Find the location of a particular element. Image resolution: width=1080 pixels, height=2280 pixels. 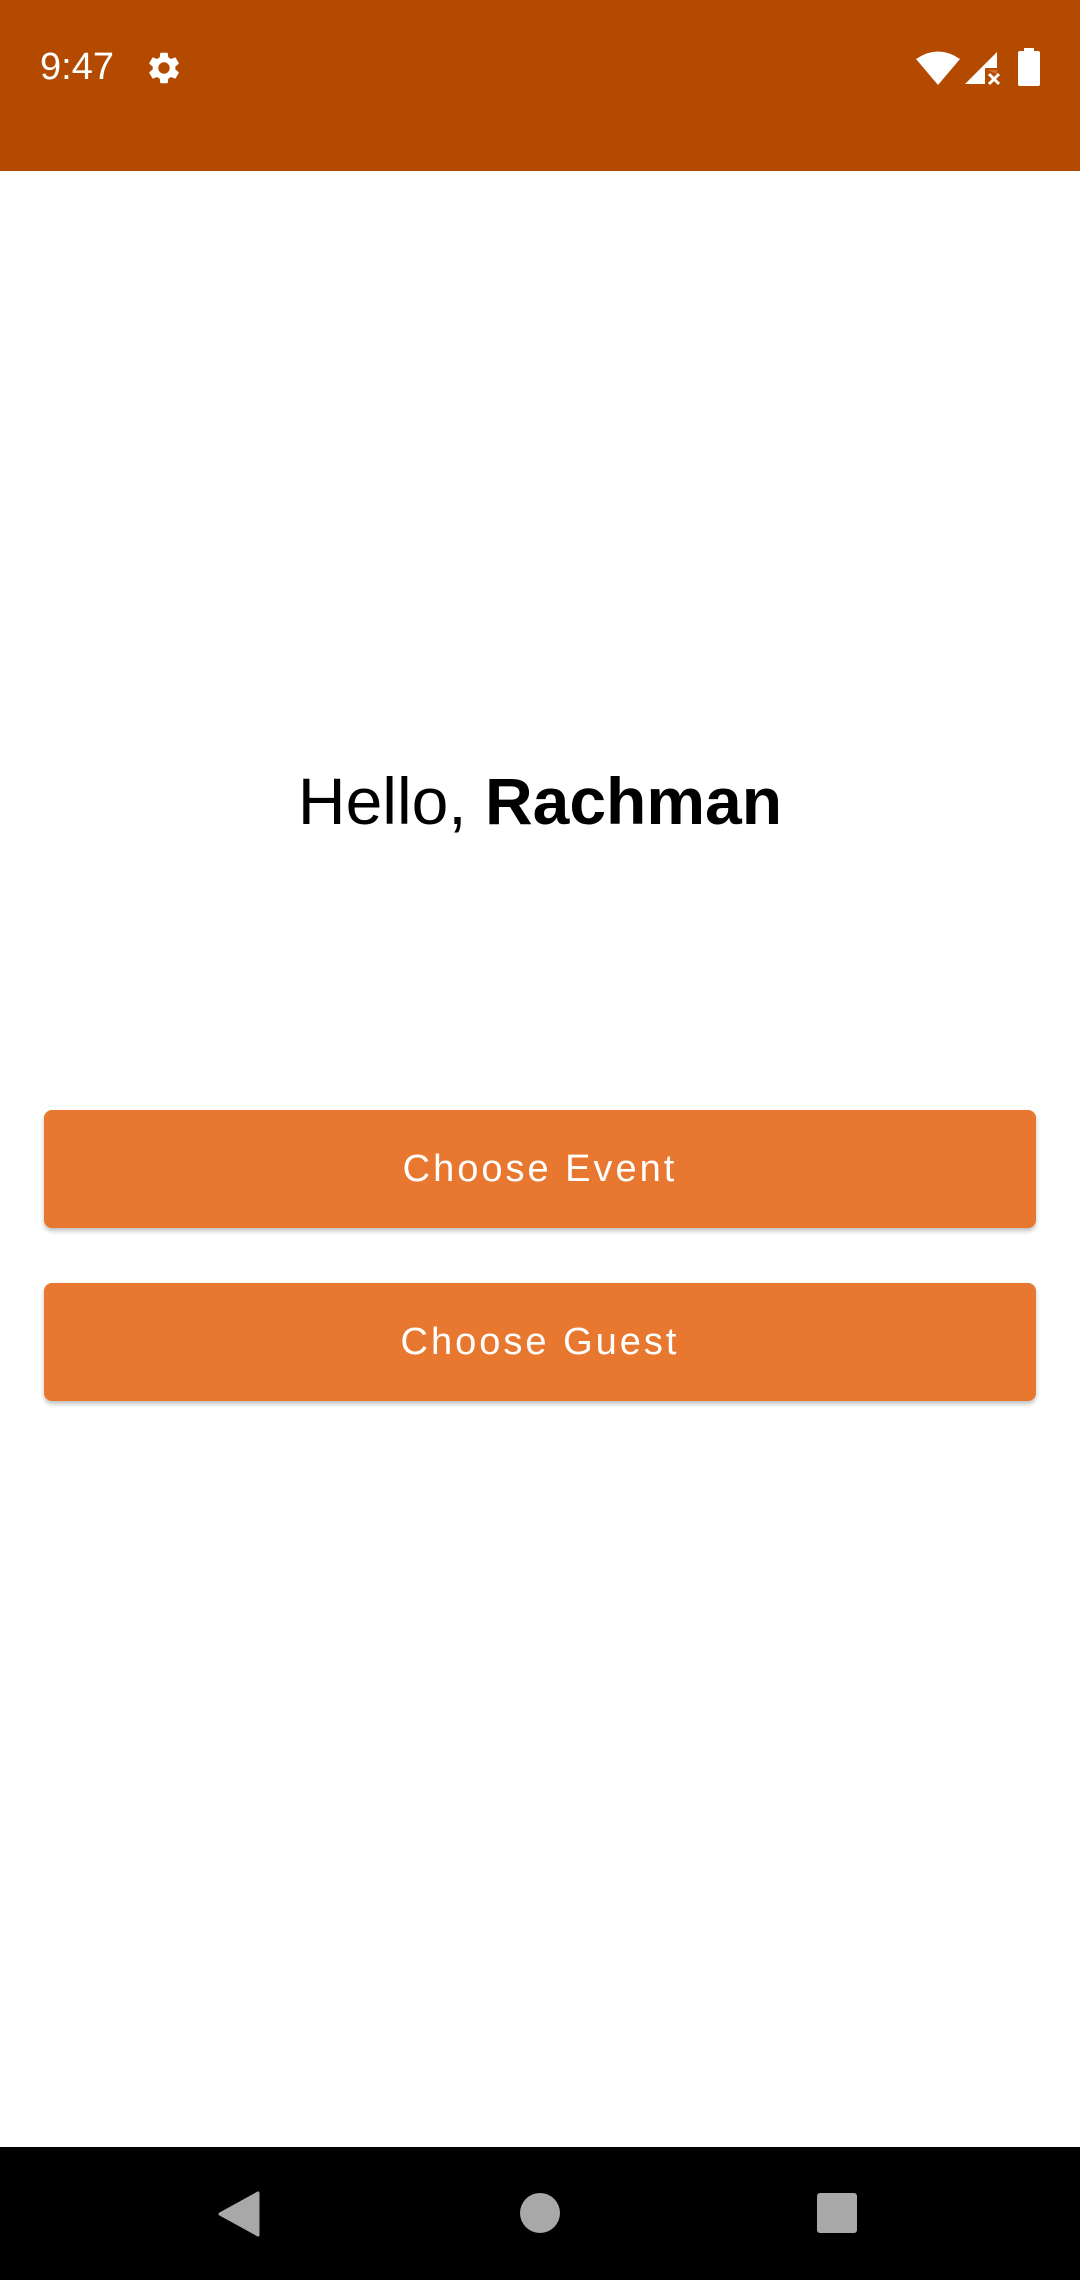

cell-signal-no-service-icon is located at coordinates (983, 69).